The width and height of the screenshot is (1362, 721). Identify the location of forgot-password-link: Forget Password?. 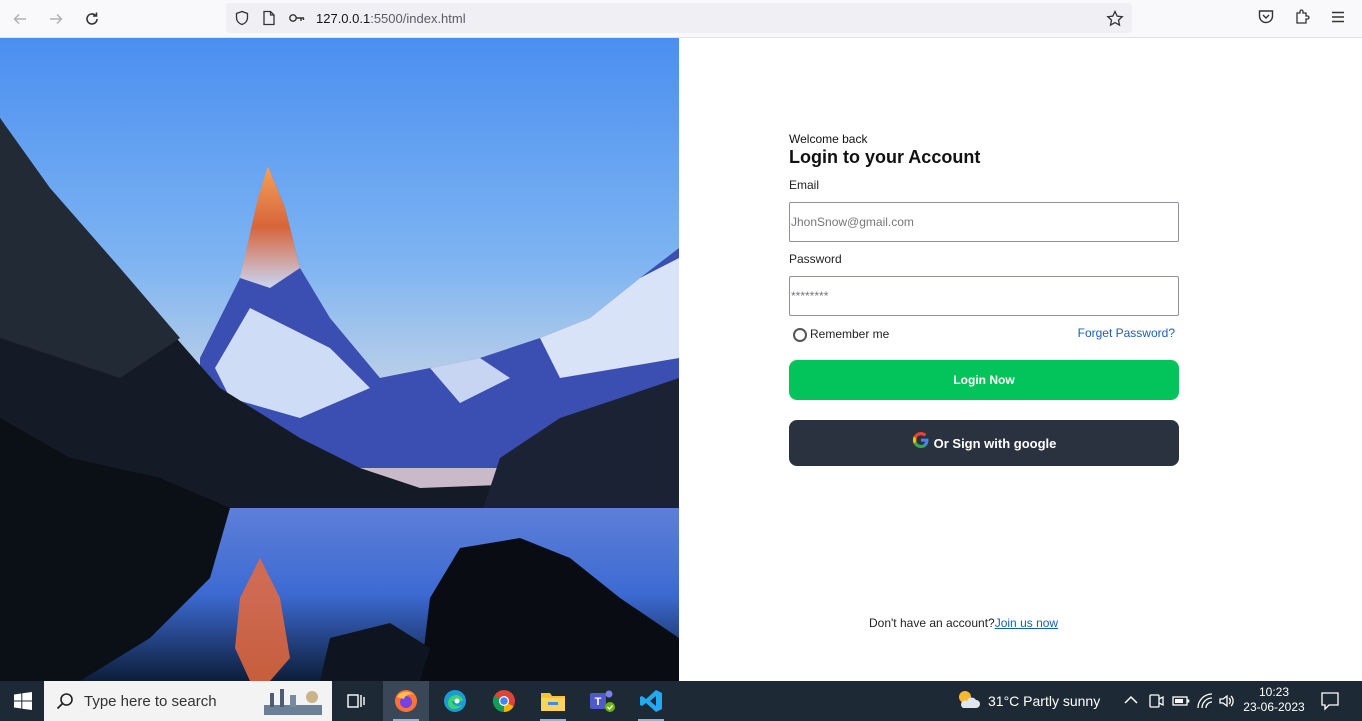
(1126, 333).